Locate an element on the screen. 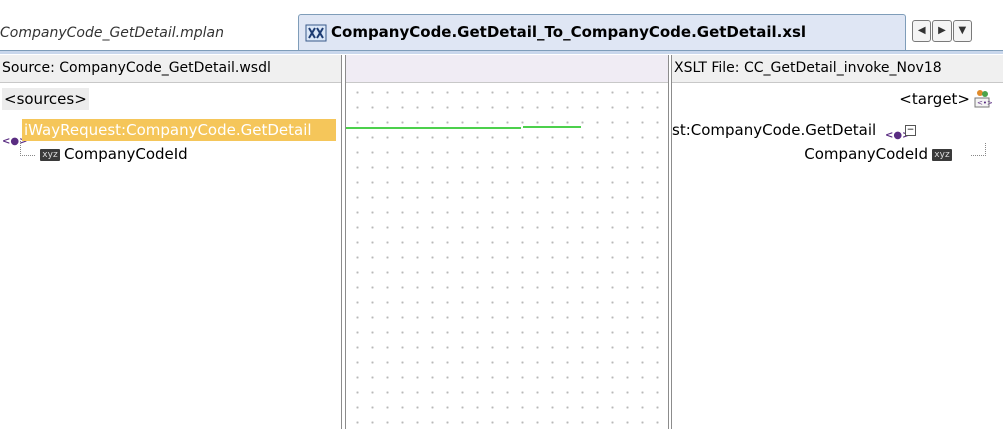  scroll-left-icon: ◀ is located at coordinates (922, 31).